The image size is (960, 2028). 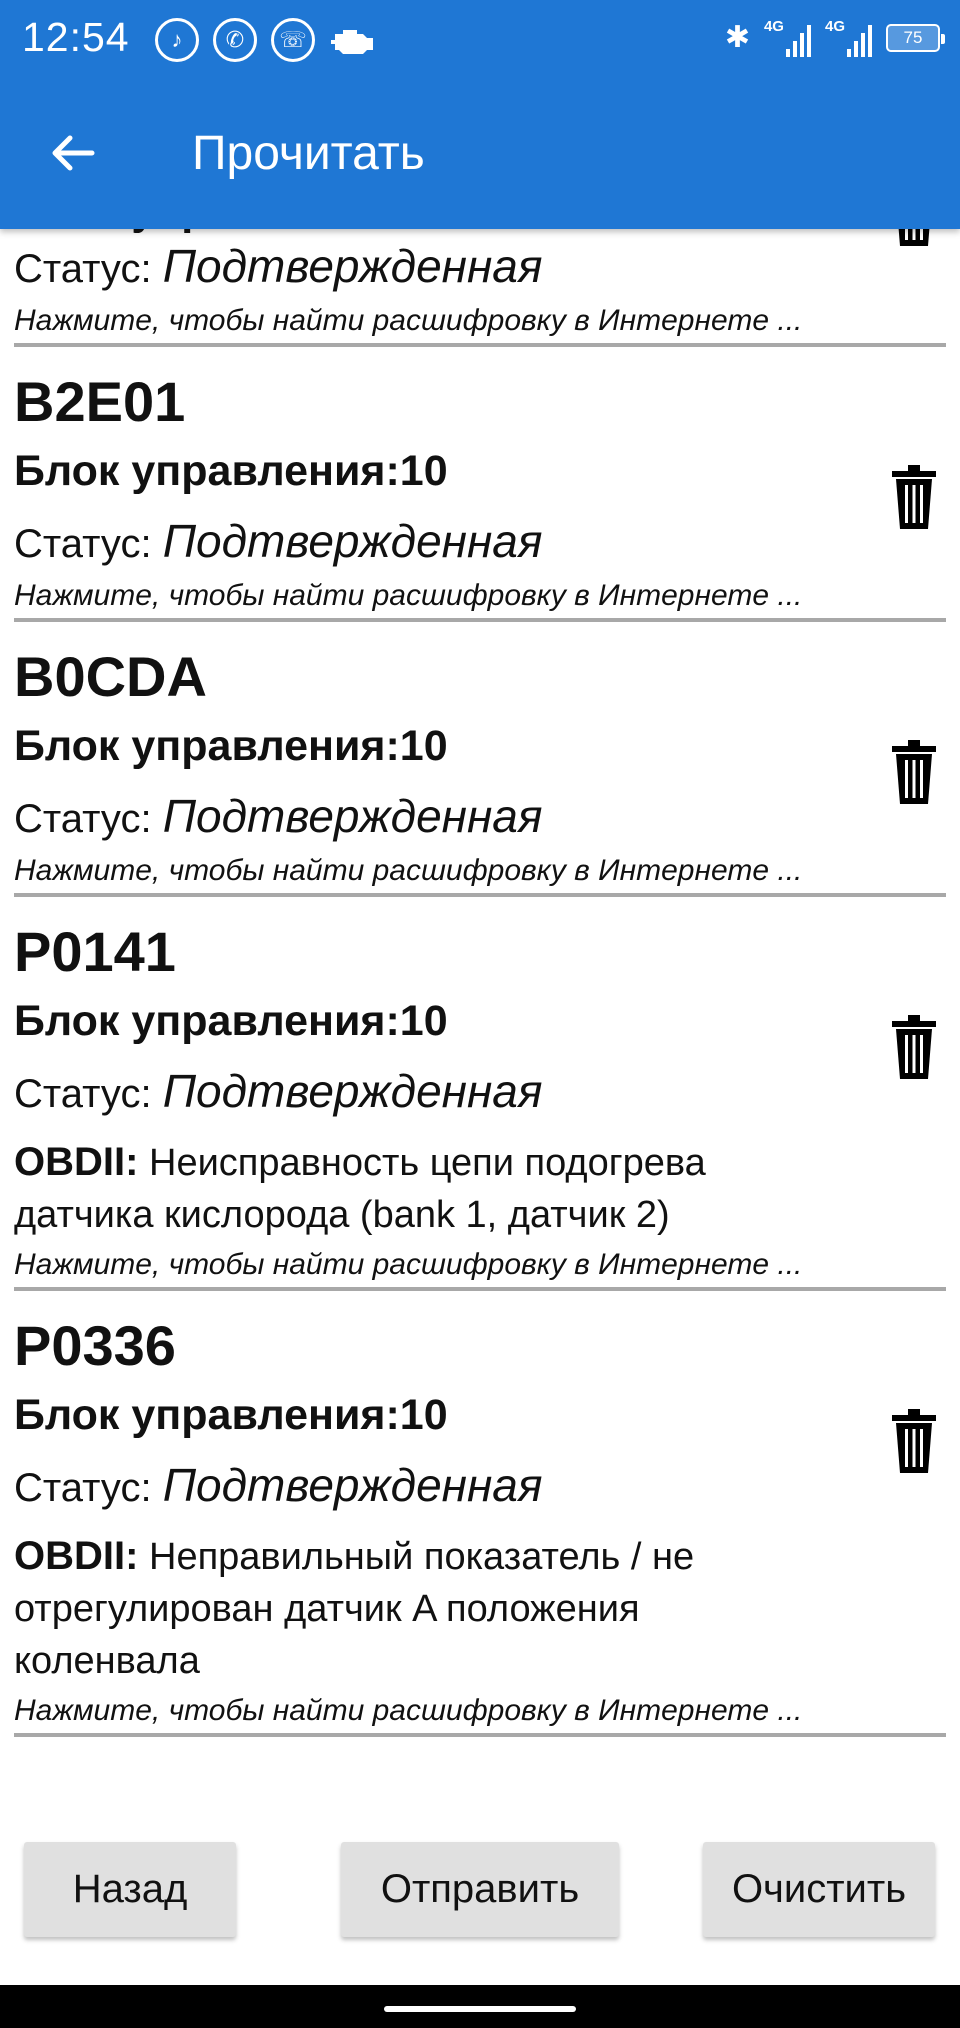 I want to click on system-icons: ✱ 4G 4G 75, so click(x=834, y=37).